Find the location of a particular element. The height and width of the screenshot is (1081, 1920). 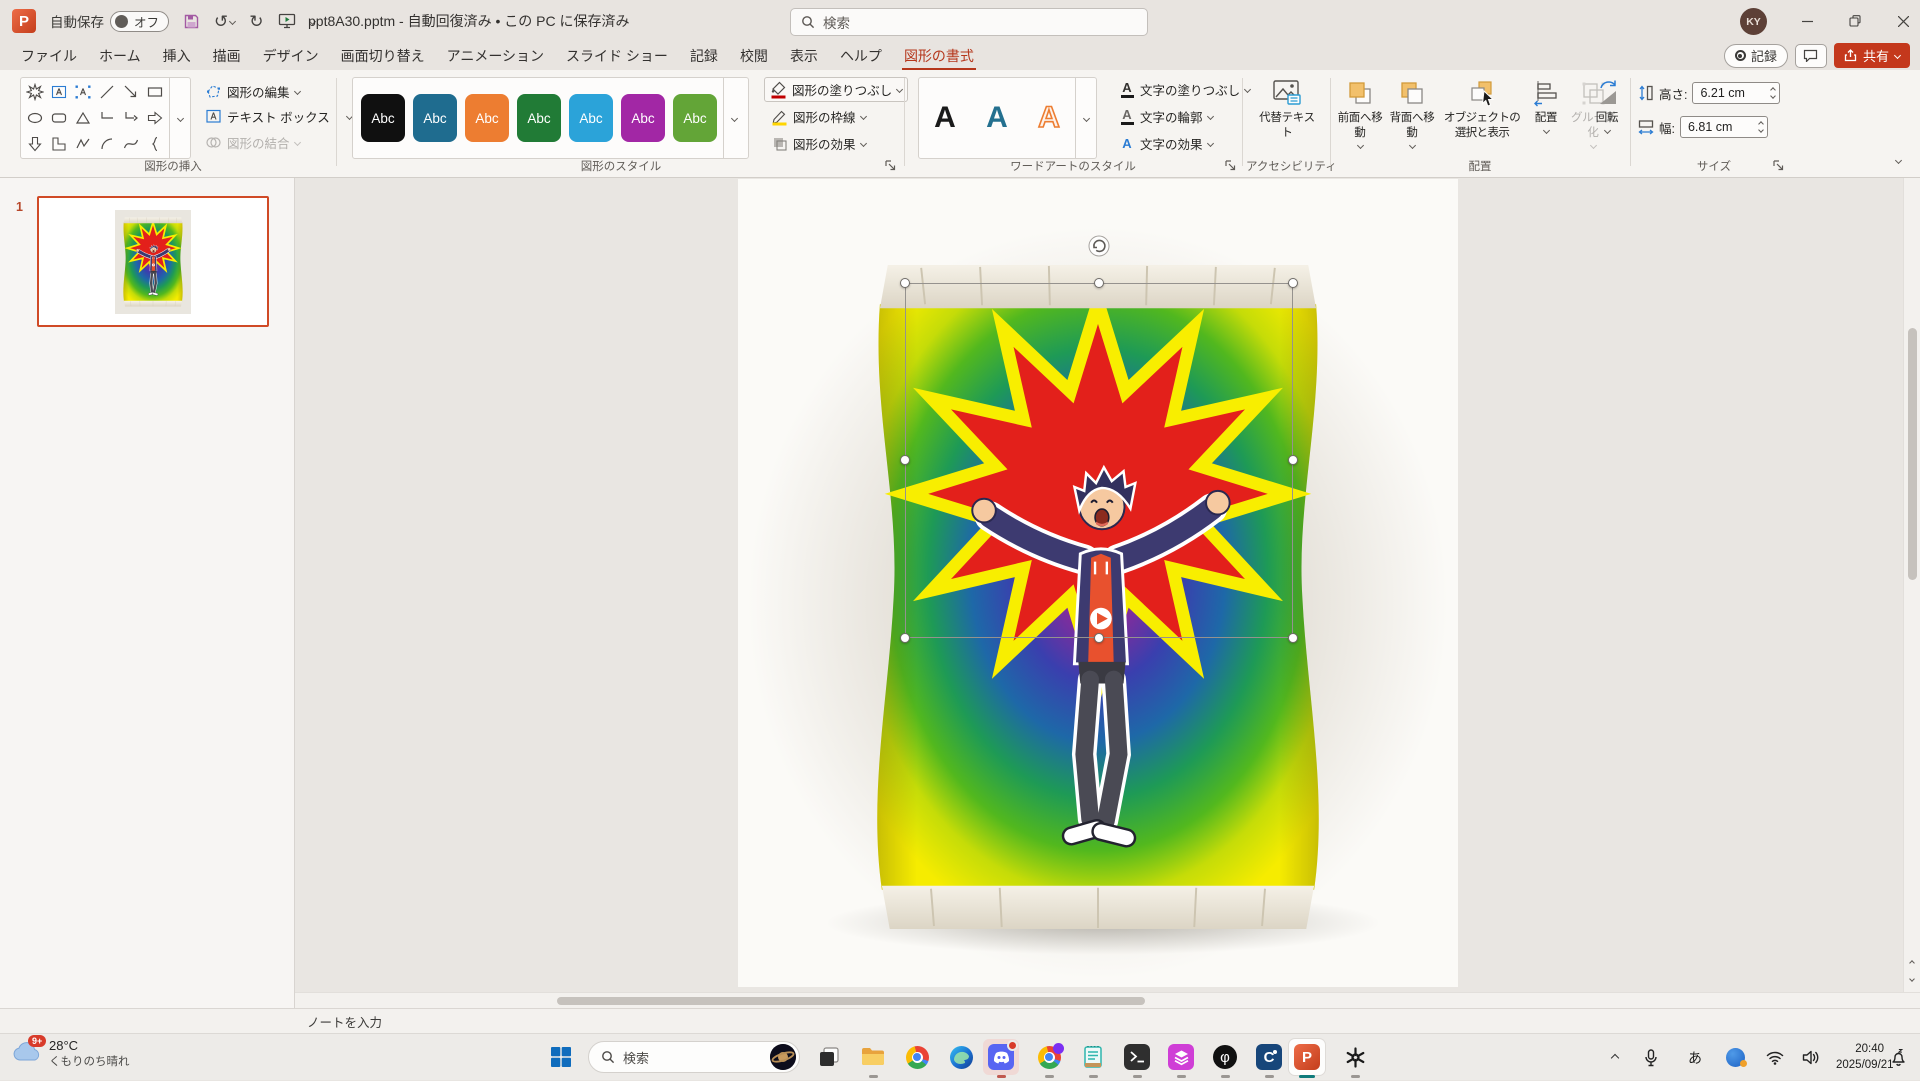

edit-shape-button: 図形の編集 is located at coordinates (252, 91).